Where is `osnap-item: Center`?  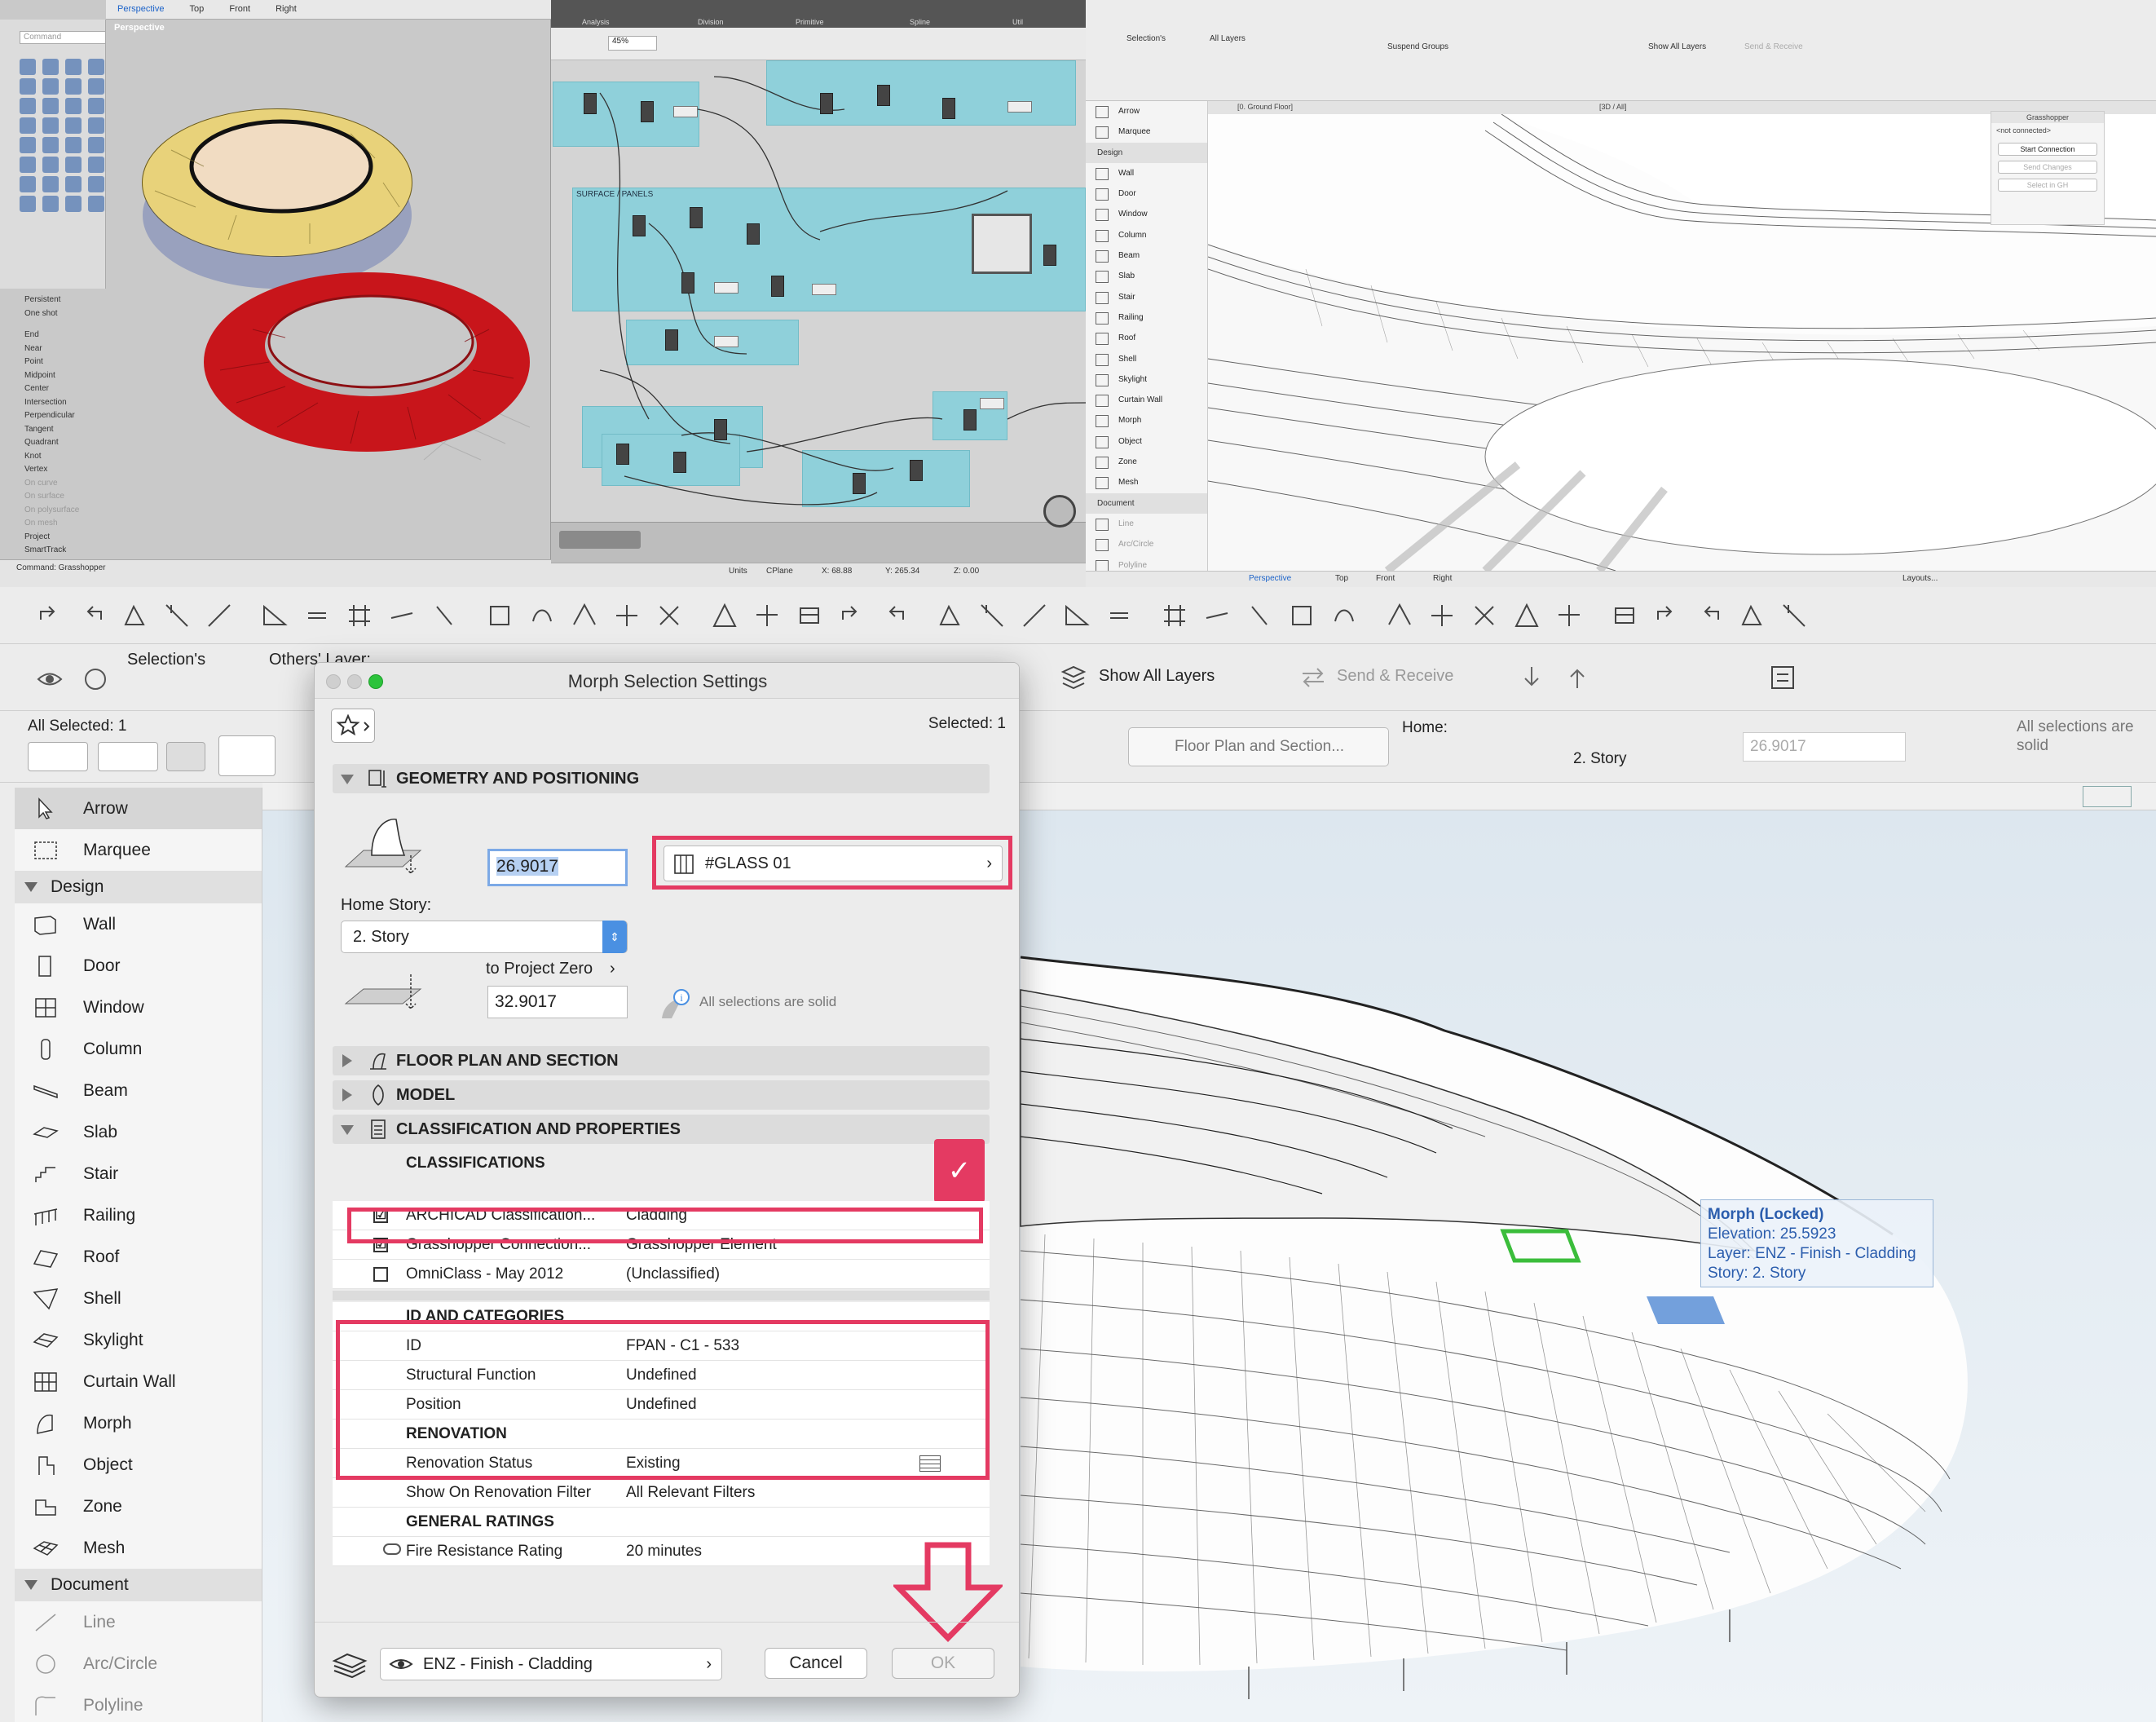
osnap-item: Center is located at coordinates (65, 389).